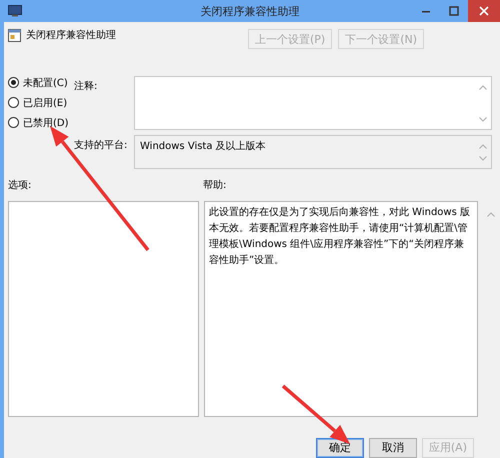 This screenshot has width=500, height=458. What do you see at coordinates (313, 103) in the screenshot?
I see `comment-field` at bounding box center [313, 103].